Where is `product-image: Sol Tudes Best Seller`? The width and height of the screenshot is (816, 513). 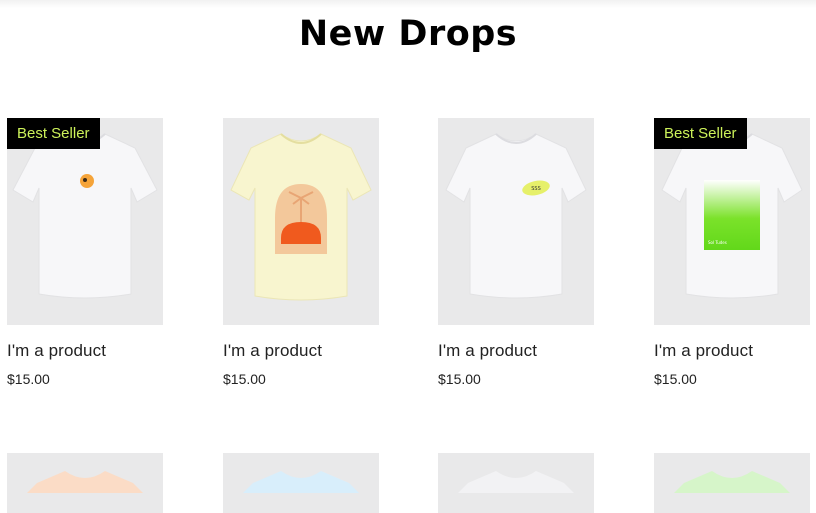
product-image: Sol Tudes Best Seller is located at coordinates (732, 221).